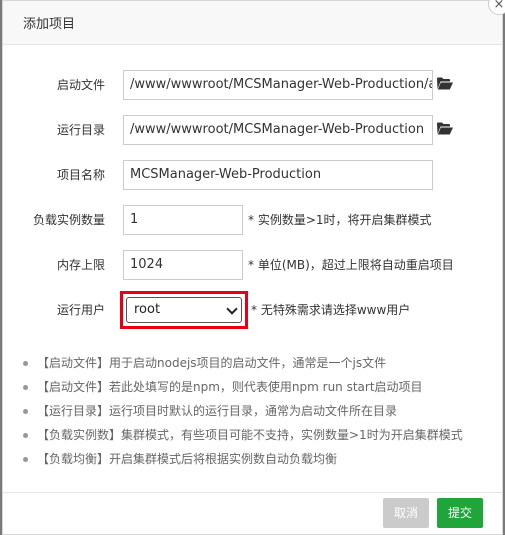 This screenshot has height=535, width=505. Describe the element at coordinates (331, 310) in the screenshot. I see `run-user-hint: * 无特殊需求请选择www用户` at that location.